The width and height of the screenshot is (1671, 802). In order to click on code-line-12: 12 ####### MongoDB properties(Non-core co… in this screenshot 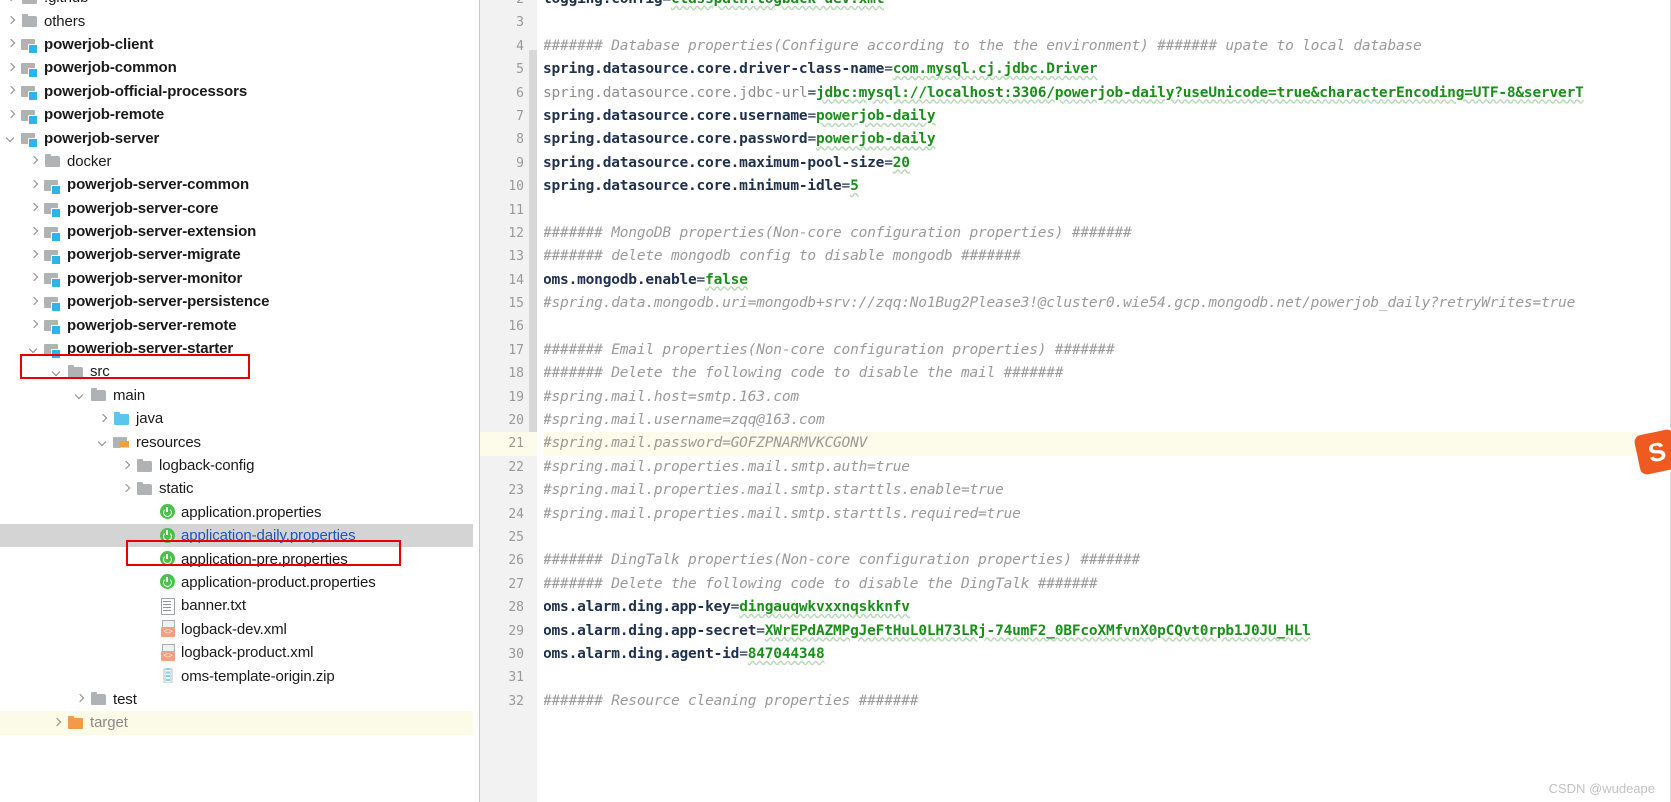, I will do `click(1075, 233)`.